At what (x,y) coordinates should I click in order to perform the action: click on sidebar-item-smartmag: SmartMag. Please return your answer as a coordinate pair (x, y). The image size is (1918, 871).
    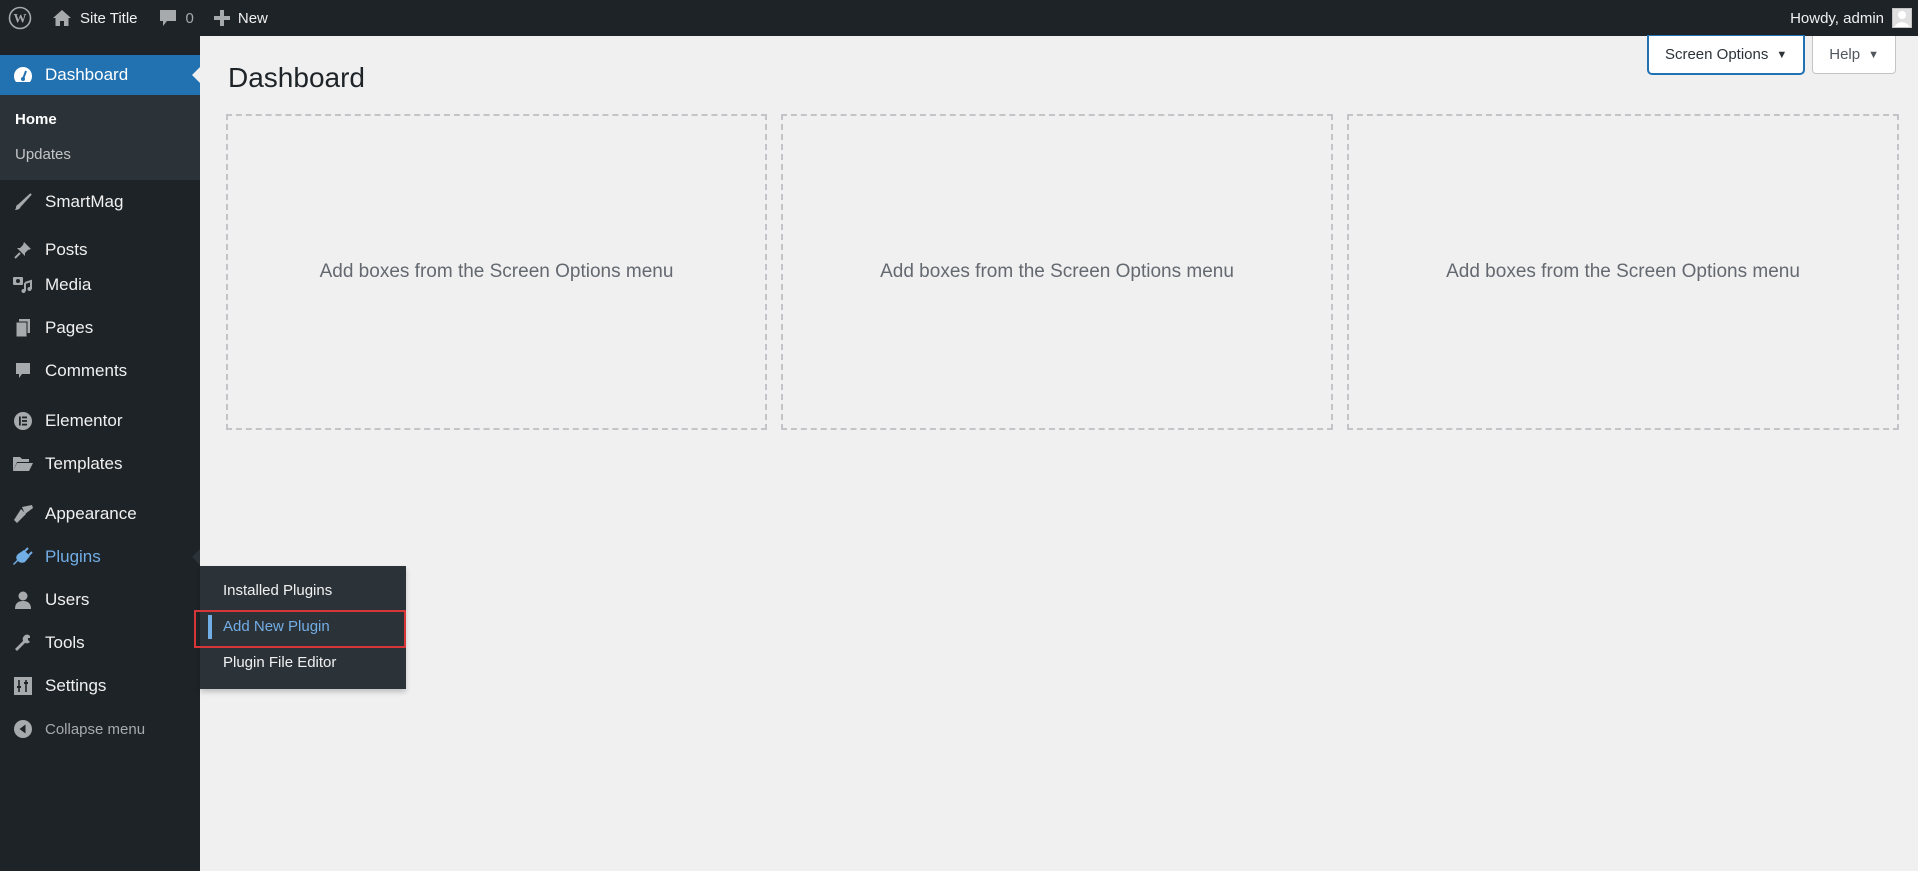
    Looking at the image, I should click on (100, 202).